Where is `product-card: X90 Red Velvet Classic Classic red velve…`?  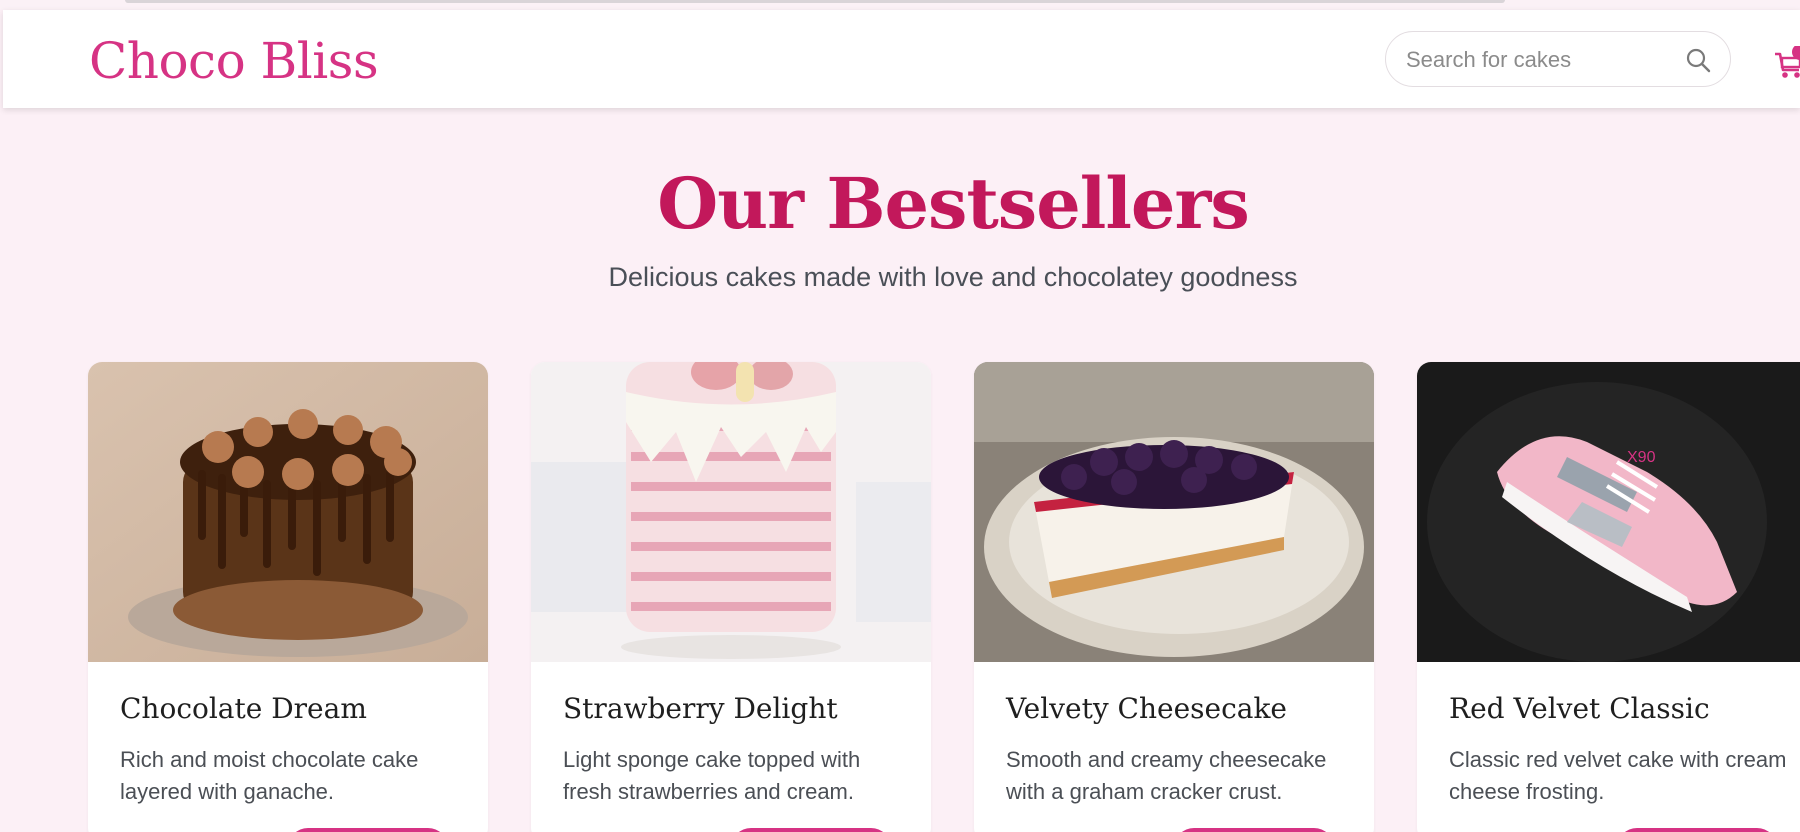
product-card: X90 Red Velvet Classic Classic red velve… is located at coordinates (1608, 597).